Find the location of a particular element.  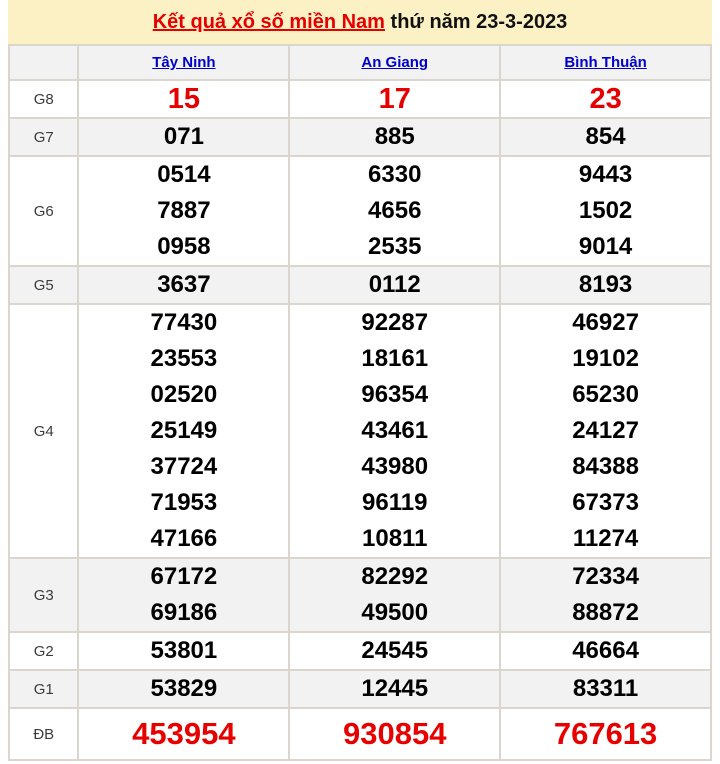

prize-numbers-cell: 453954 is located at coordinates (184, 734).